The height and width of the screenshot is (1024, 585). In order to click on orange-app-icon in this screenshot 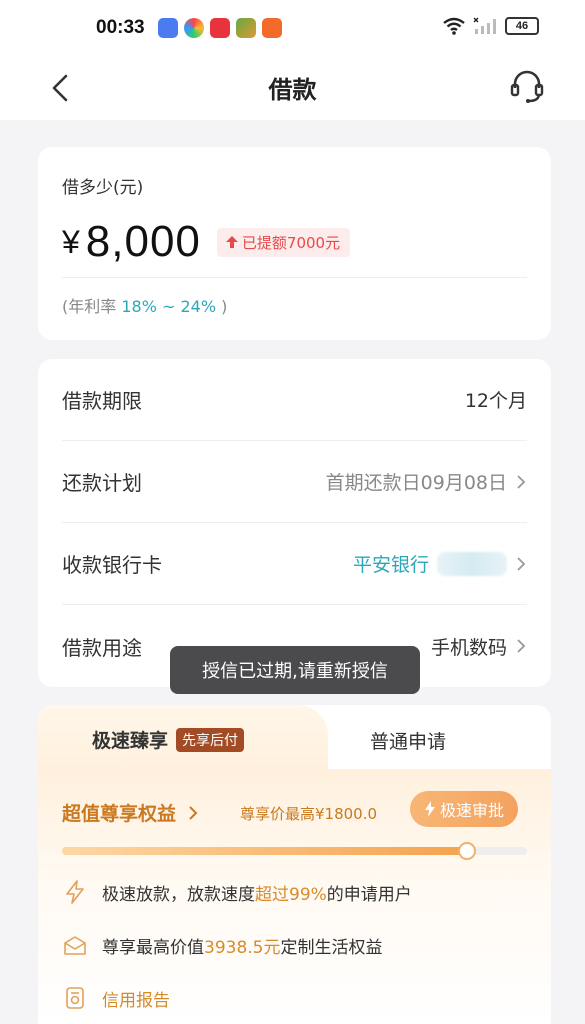, I will do `click(272, 28)`.